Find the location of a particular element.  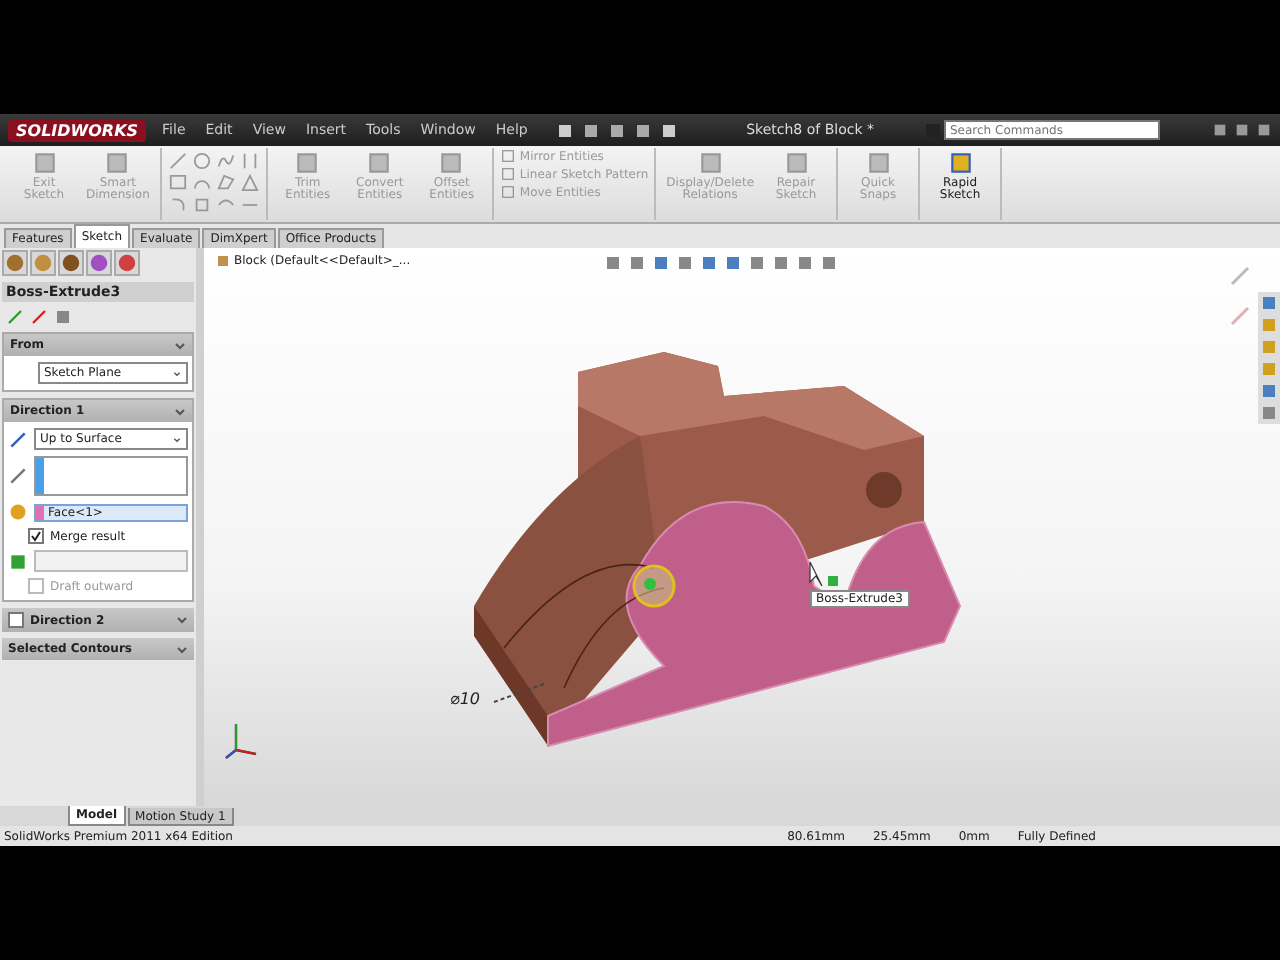

draft-angle-field is located at coordinates (111, 561).